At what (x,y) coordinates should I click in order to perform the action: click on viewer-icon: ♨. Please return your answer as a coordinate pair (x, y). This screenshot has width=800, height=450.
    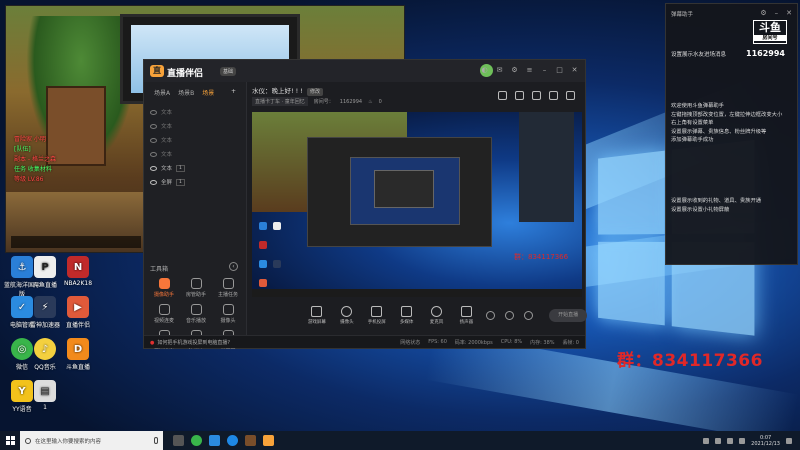
    Looking at the image, I should click on (370, 101).